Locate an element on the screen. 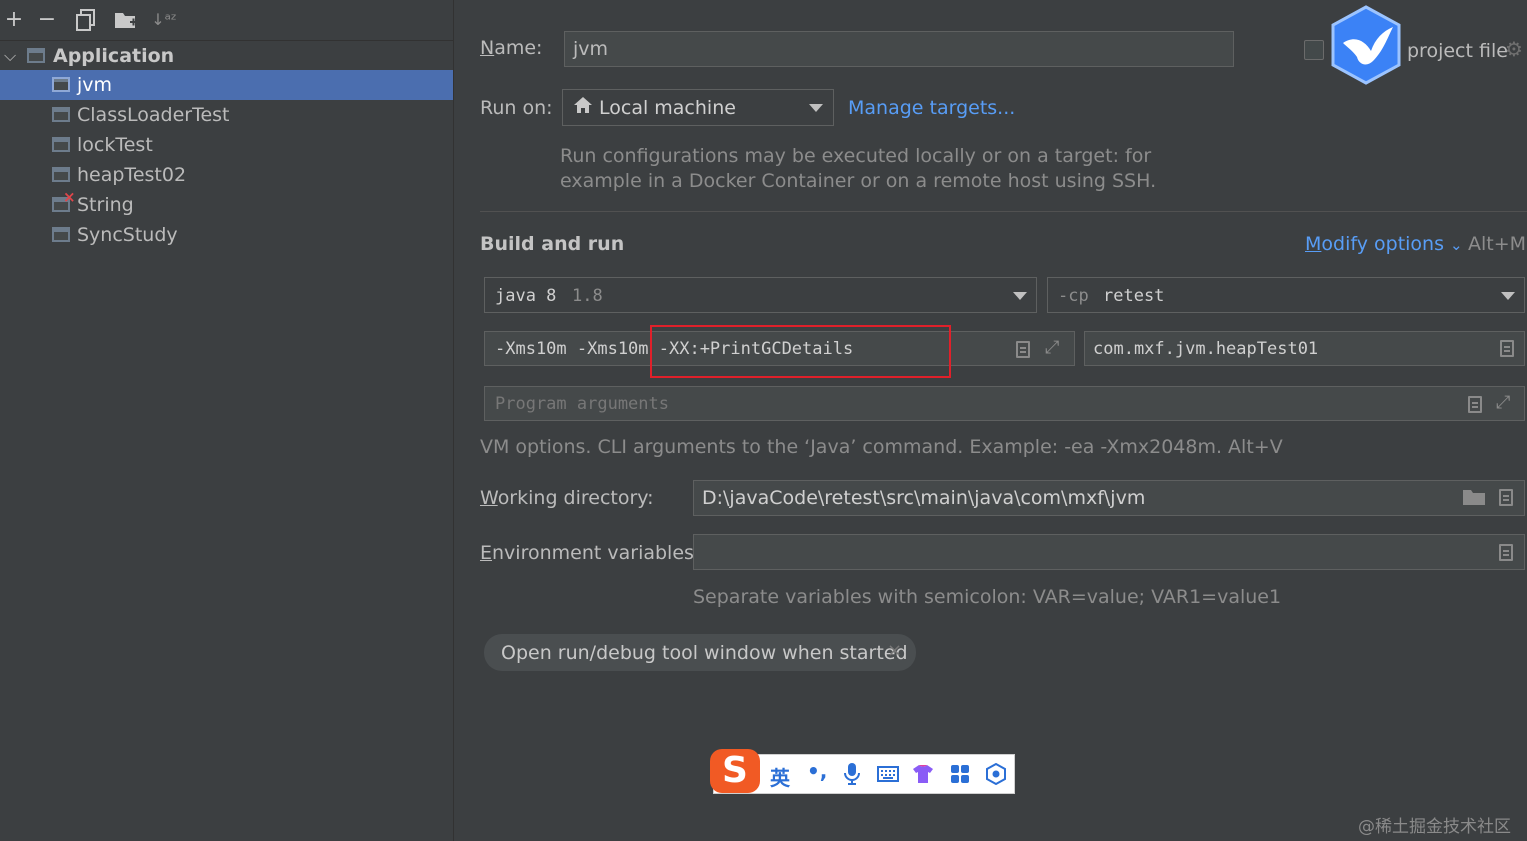  copy-icon is located at coordinates (86, 20).